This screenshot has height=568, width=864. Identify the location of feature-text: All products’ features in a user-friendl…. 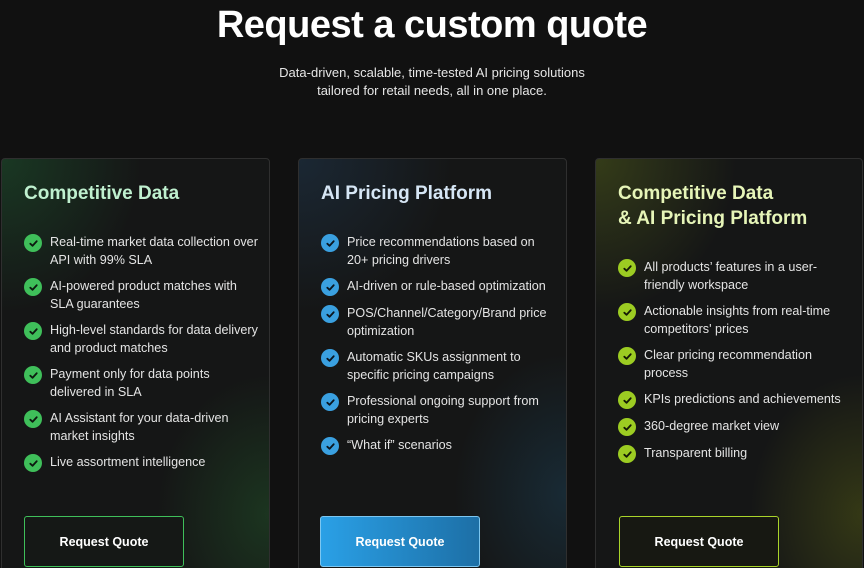
(731, 276).